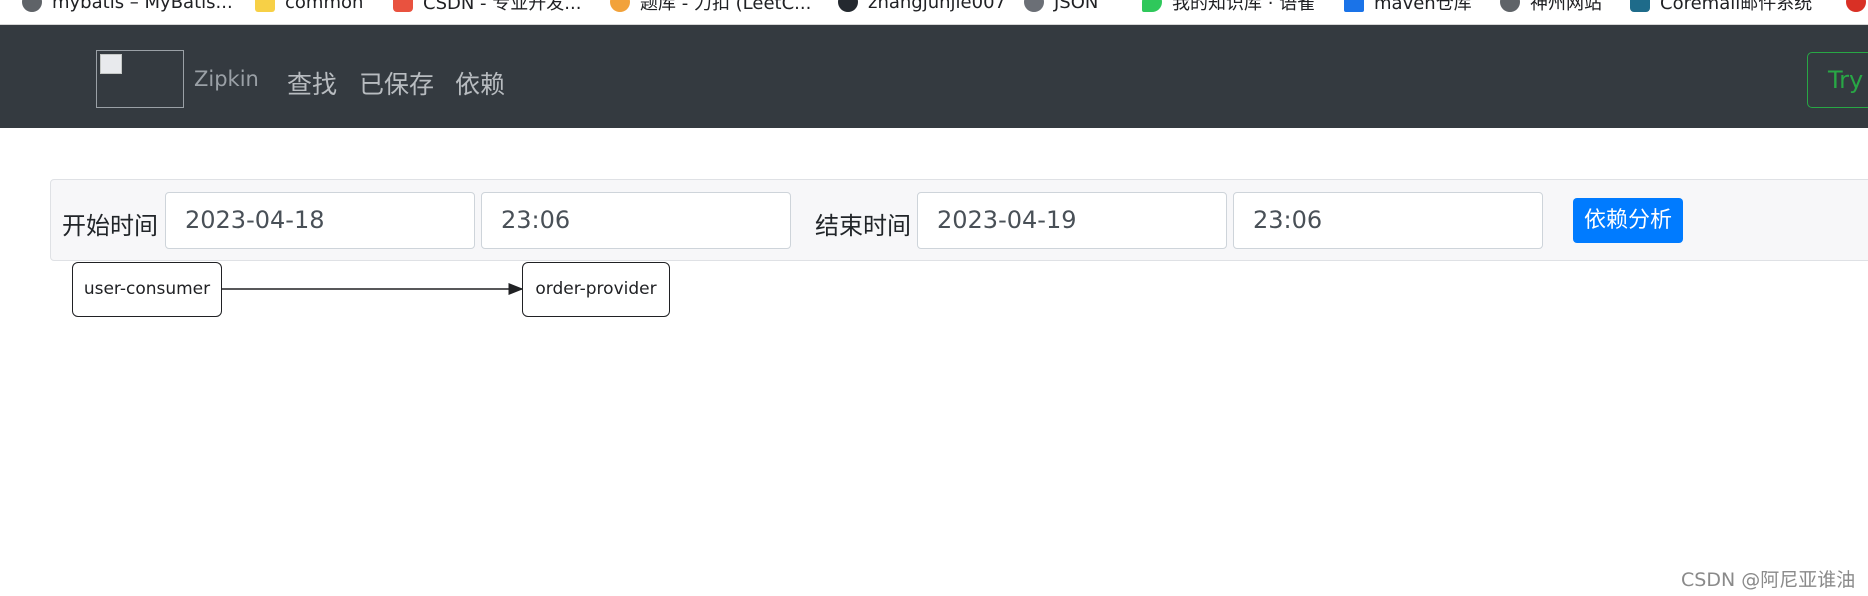 The width and height of the screenshot is (1868, 596). I want to click on dependency-graph, so click(373, 289).